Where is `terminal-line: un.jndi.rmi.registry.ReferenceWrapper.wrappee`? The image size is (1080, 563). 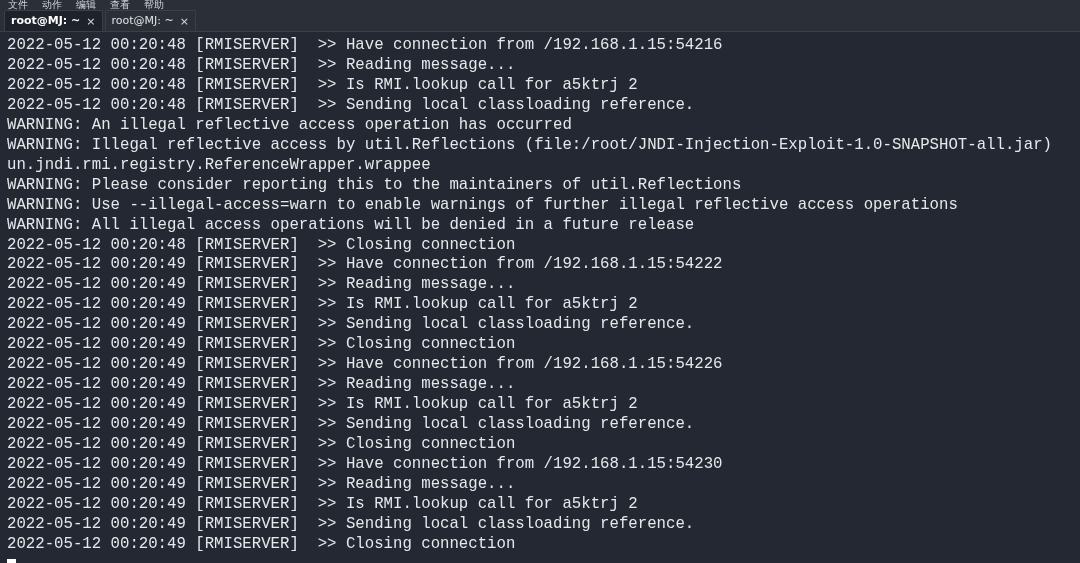 terminal-line: un.jndi.rmi.registry.ReferenceWrapper.wrappee is located at coordinates (219, 165).